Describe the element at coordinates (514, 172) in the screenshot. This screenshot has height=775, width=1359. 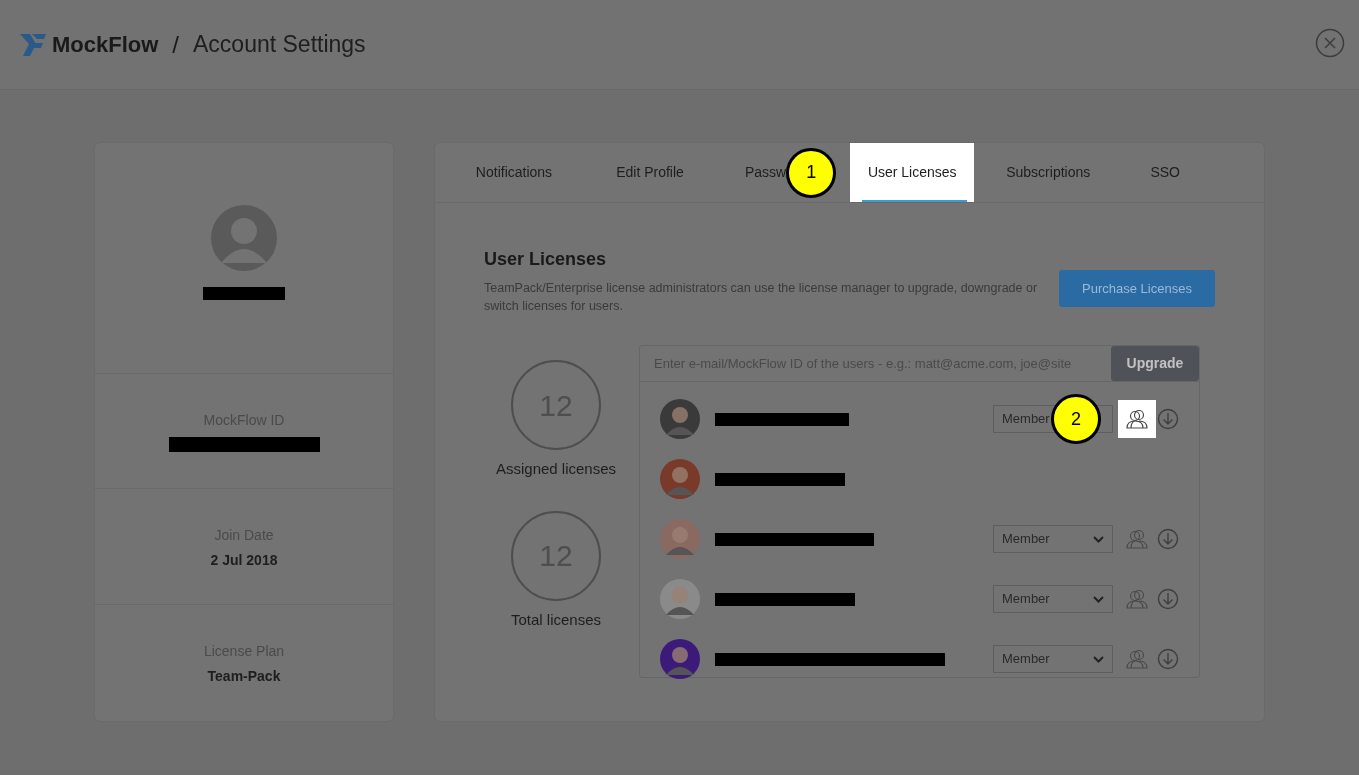
I see `settings-tab: Notifications` at that location.